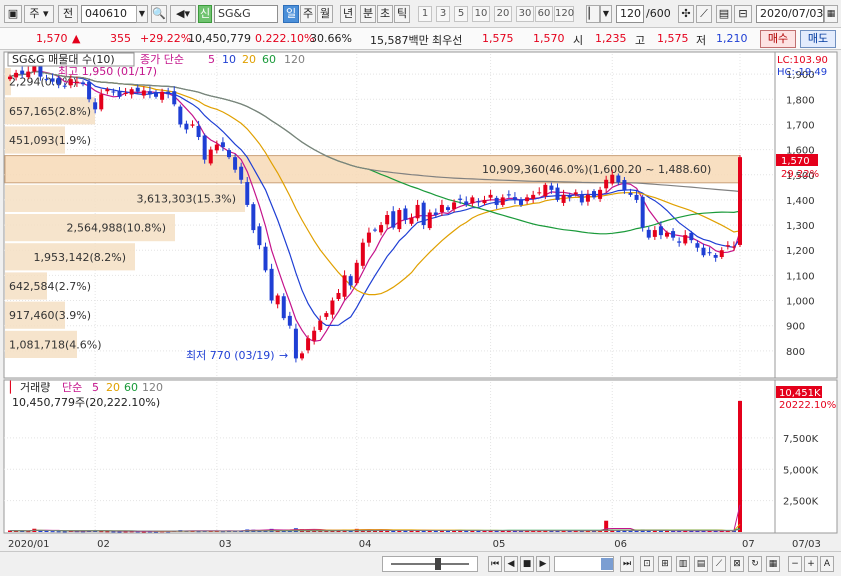 This screenshot has height=576, width=841. What do you see at coordinates (116, 228) in the screenshot?
I see `volume-profile-label: 2,564,988(10.8%)` at bounding box center [116, 228].